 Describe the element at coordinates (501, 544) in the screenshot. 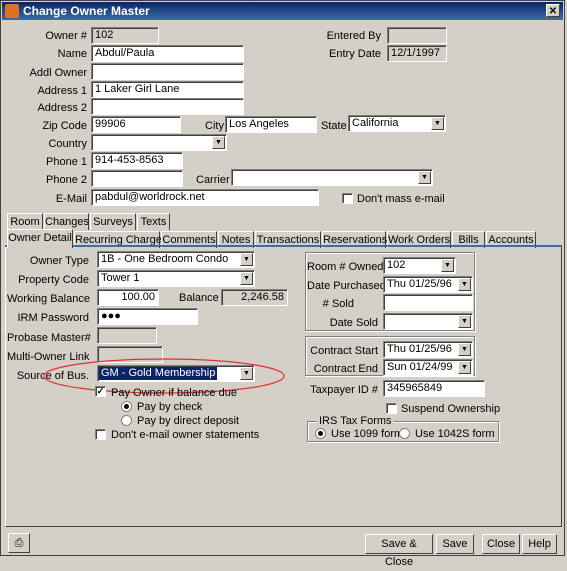

I see `close-button: Close` at that location.